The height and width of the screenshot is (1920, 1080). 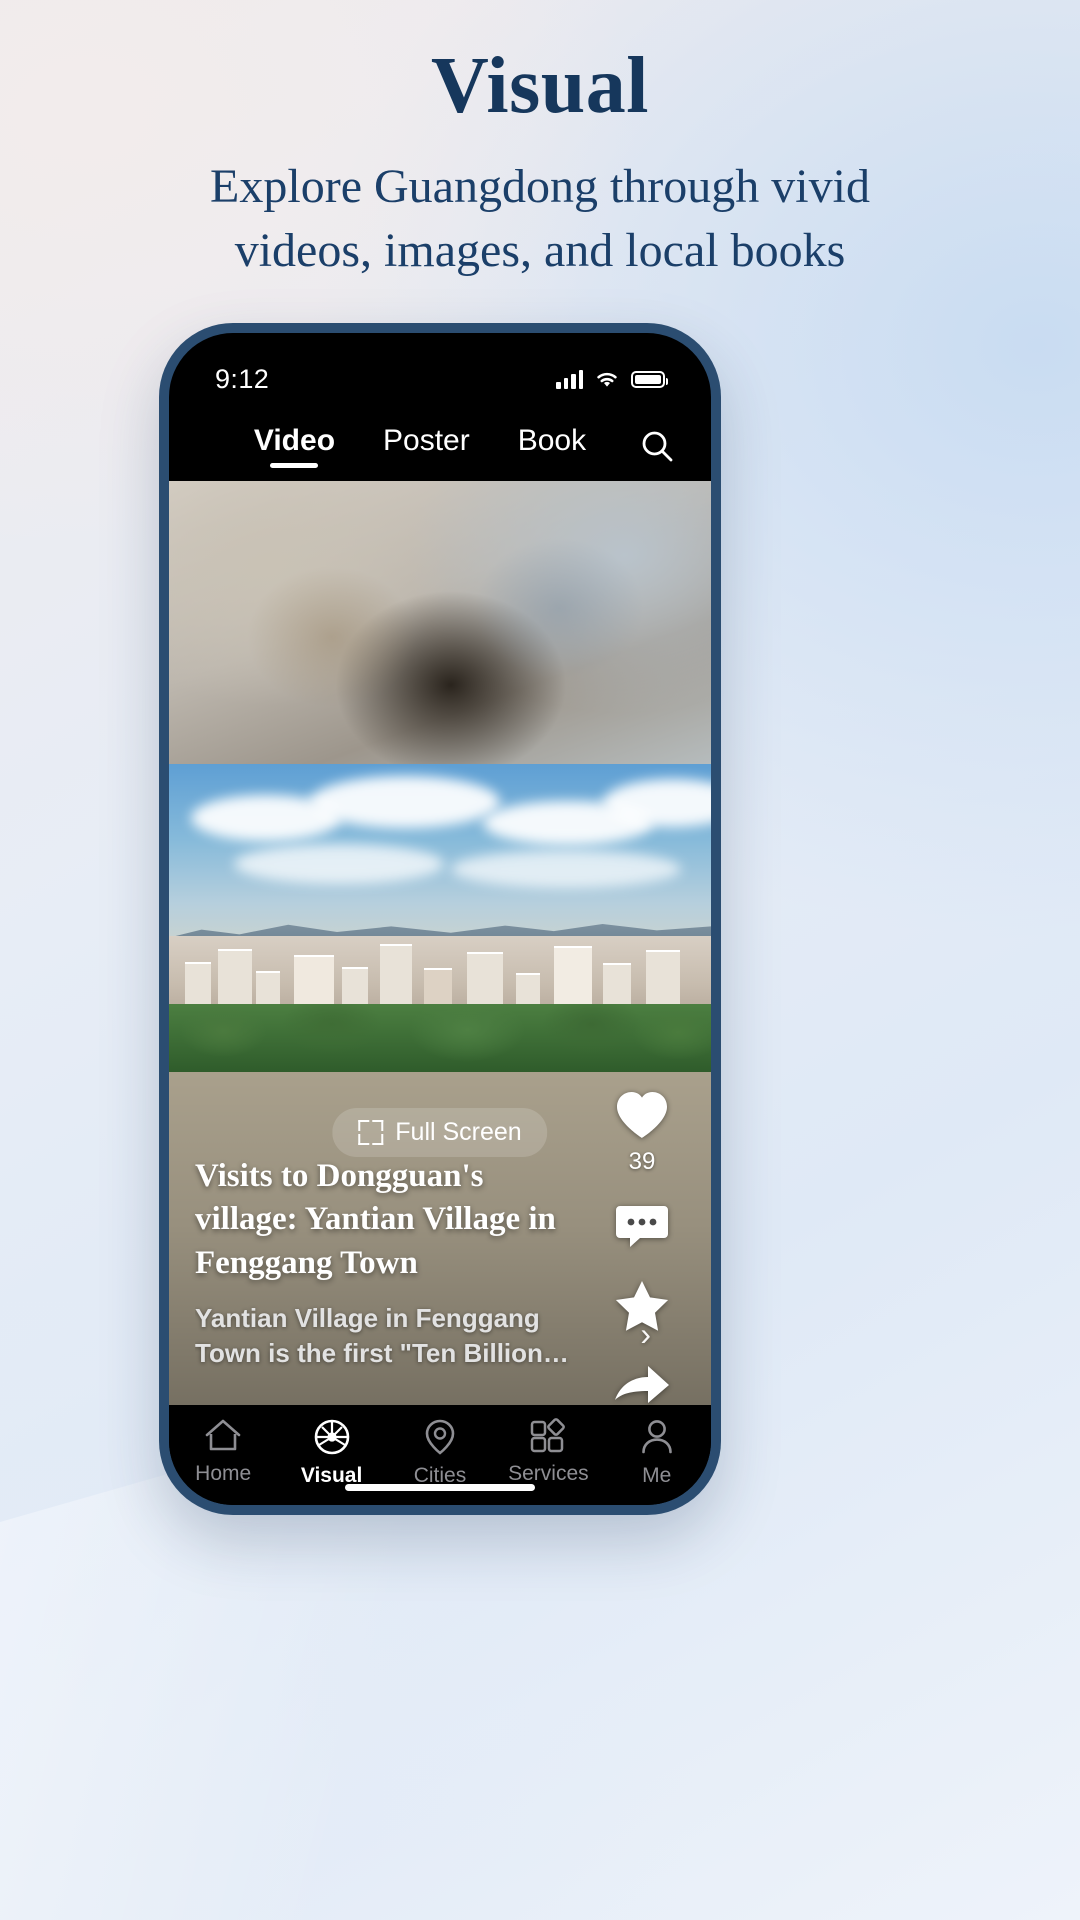 What do you see at coordinates (642, 1115) in the screenshot?
I see `heart-icon` at bounding box center [642, 1115].